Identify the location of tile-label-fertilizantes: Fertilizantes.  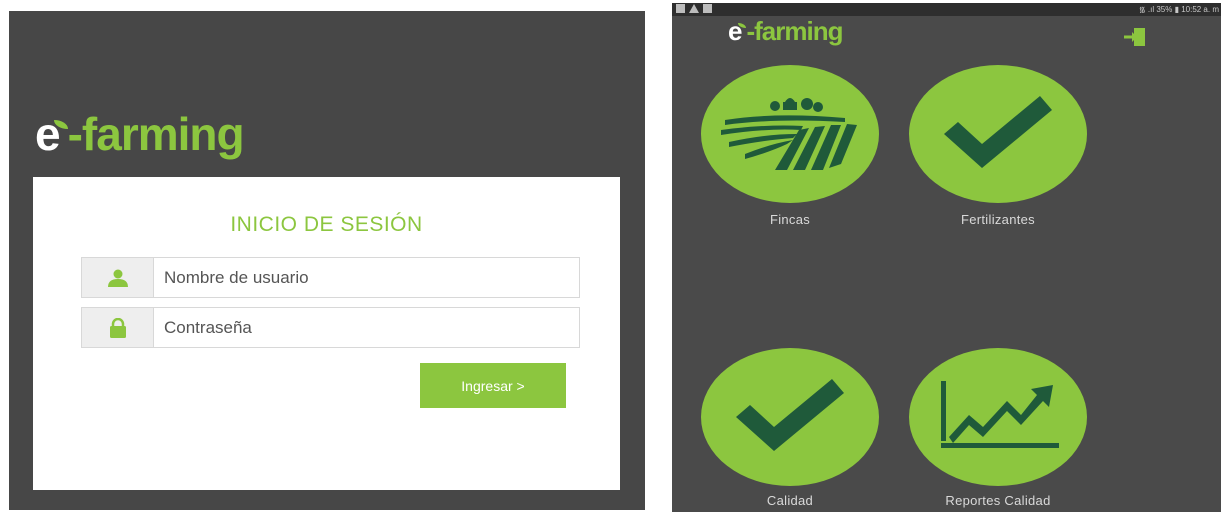
(998, 219).